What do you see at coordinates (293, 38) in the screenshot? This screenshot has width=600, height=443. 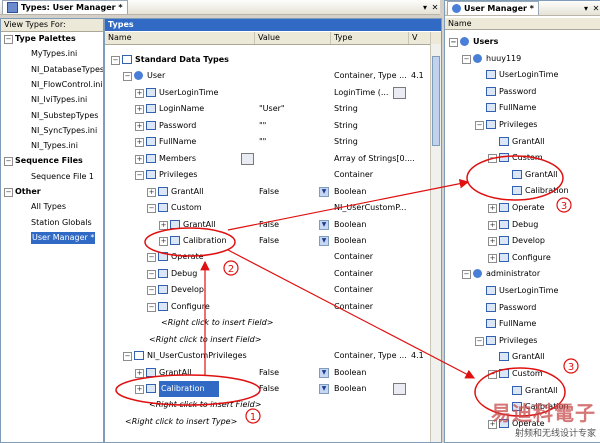 I see `column-value: Value` at bounding box center [293, 38].